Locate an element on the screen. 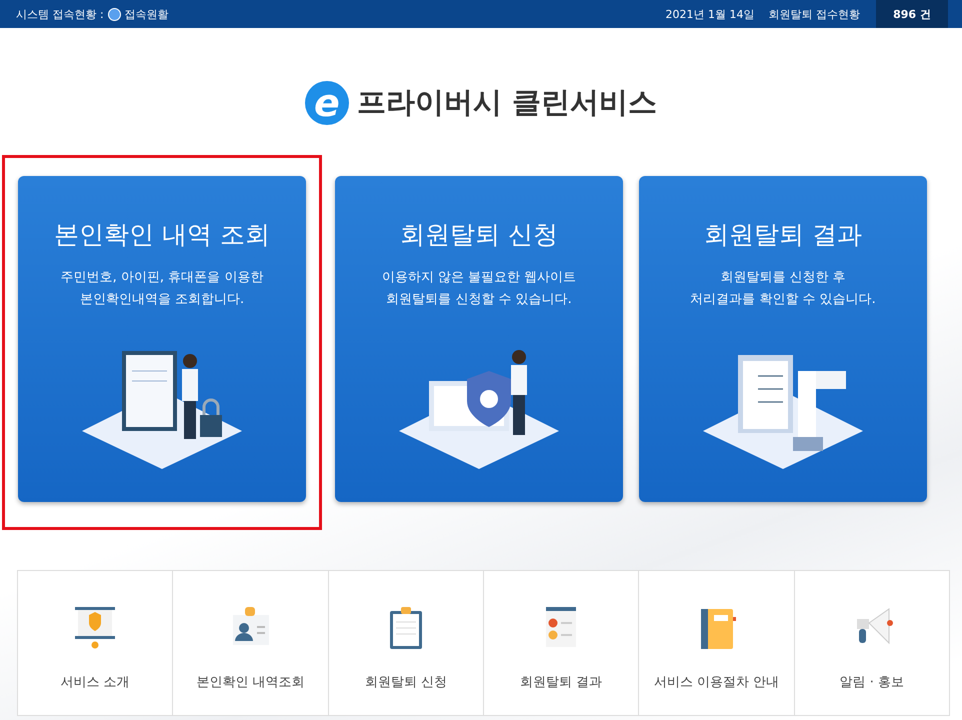 The width and height of the screenshot is (962, 720). withdrawal-count: 896 건 is located at coordinates (912, 14).